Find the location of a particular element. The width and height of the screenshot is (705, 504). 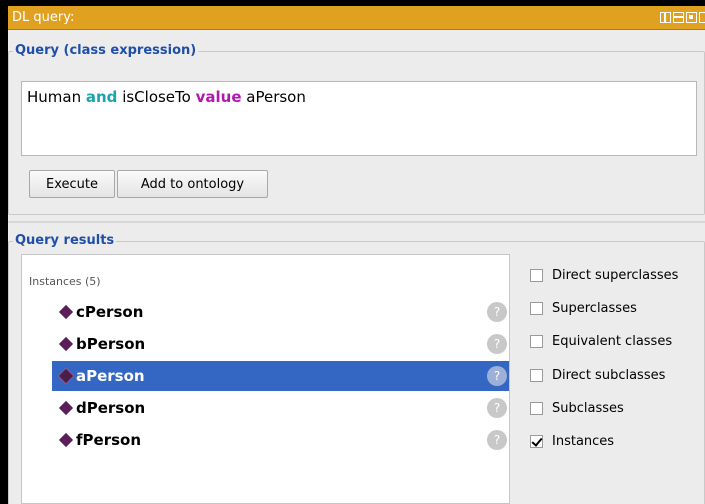

list-item: cPerson ? is located at coordinates (280, 312).